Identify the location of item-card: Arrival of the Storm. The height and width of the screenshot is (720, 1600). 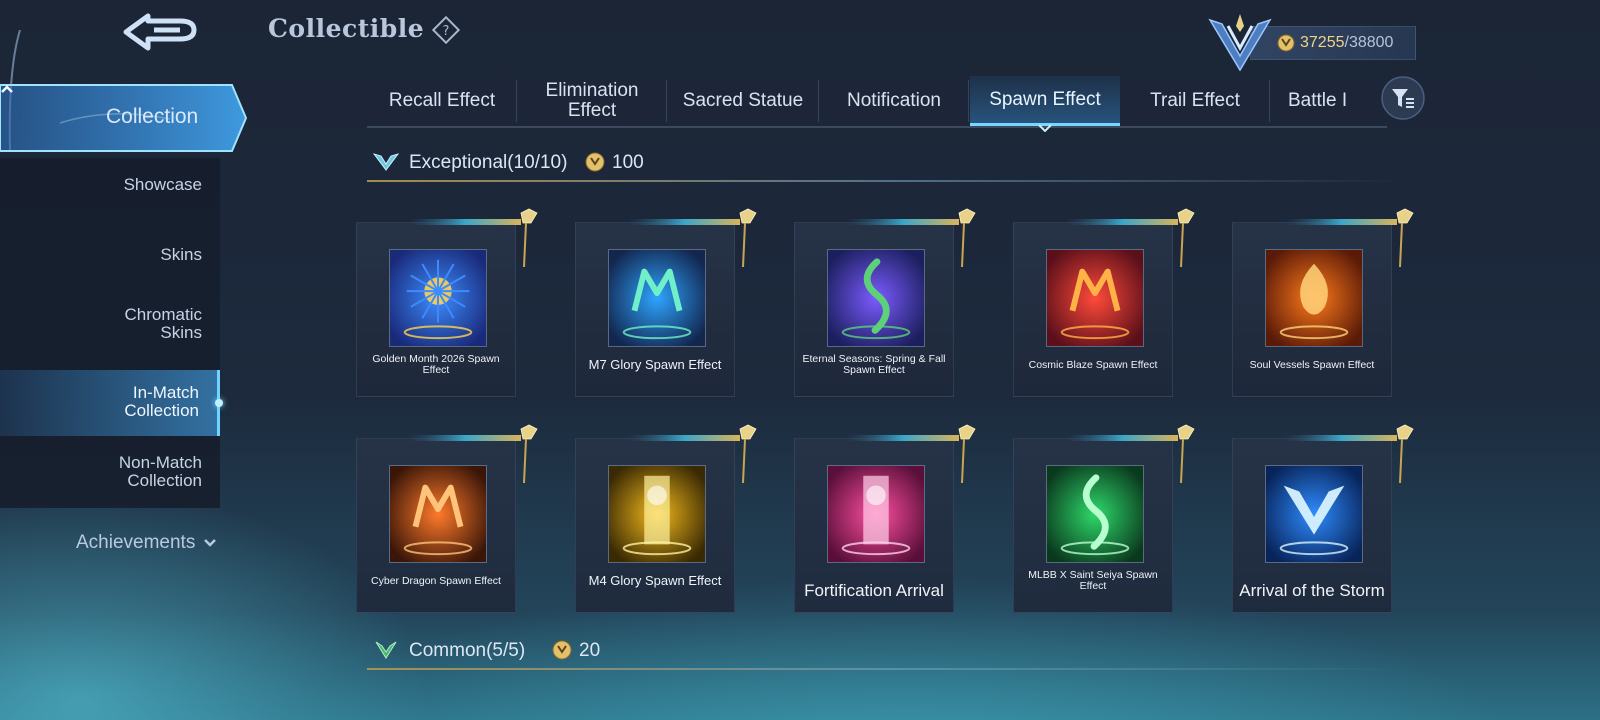
(1323, 518).